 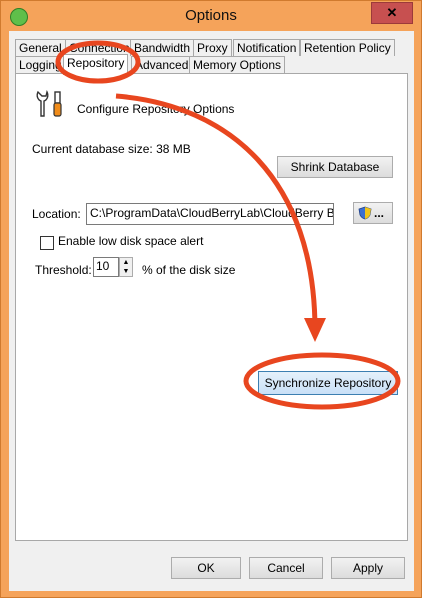 What do you see at coordinates (126, 267) in the screenshot?
I see `threshold-spinner: ▲ ▼` at bounding box center [126, 267].